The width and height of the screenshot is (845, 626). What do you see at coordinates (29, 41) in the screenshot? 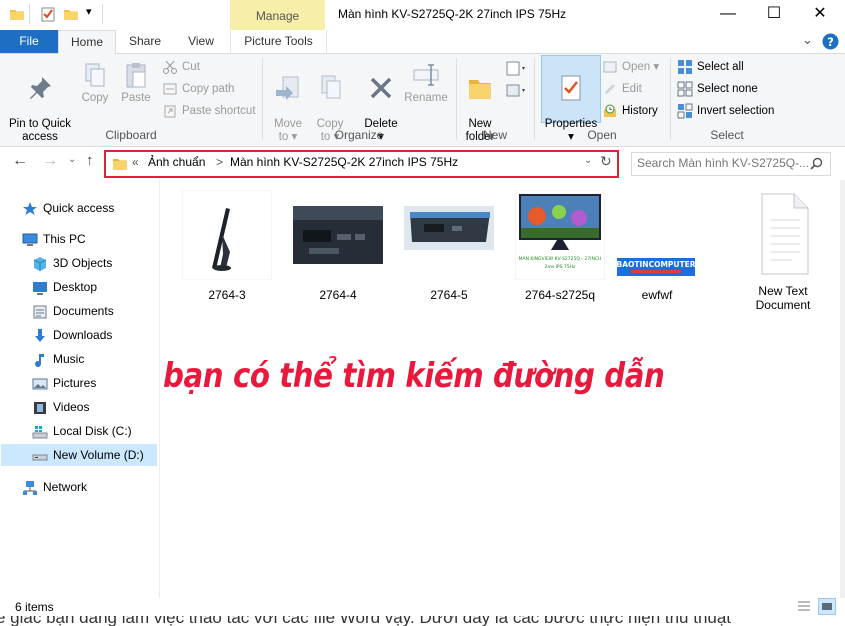
I see `tab-file: File` at bounding box center [29, 41].